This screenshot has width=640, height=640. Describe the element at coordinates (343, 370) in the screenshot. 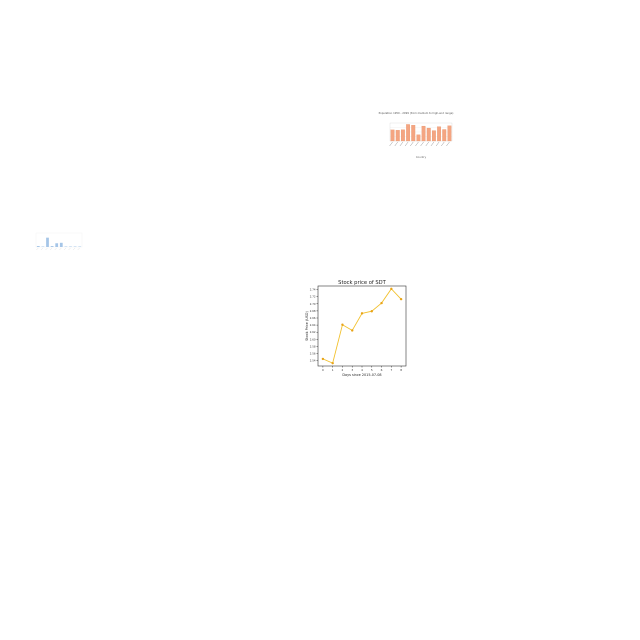

I see `x-tick-label-2: 2` at that location.